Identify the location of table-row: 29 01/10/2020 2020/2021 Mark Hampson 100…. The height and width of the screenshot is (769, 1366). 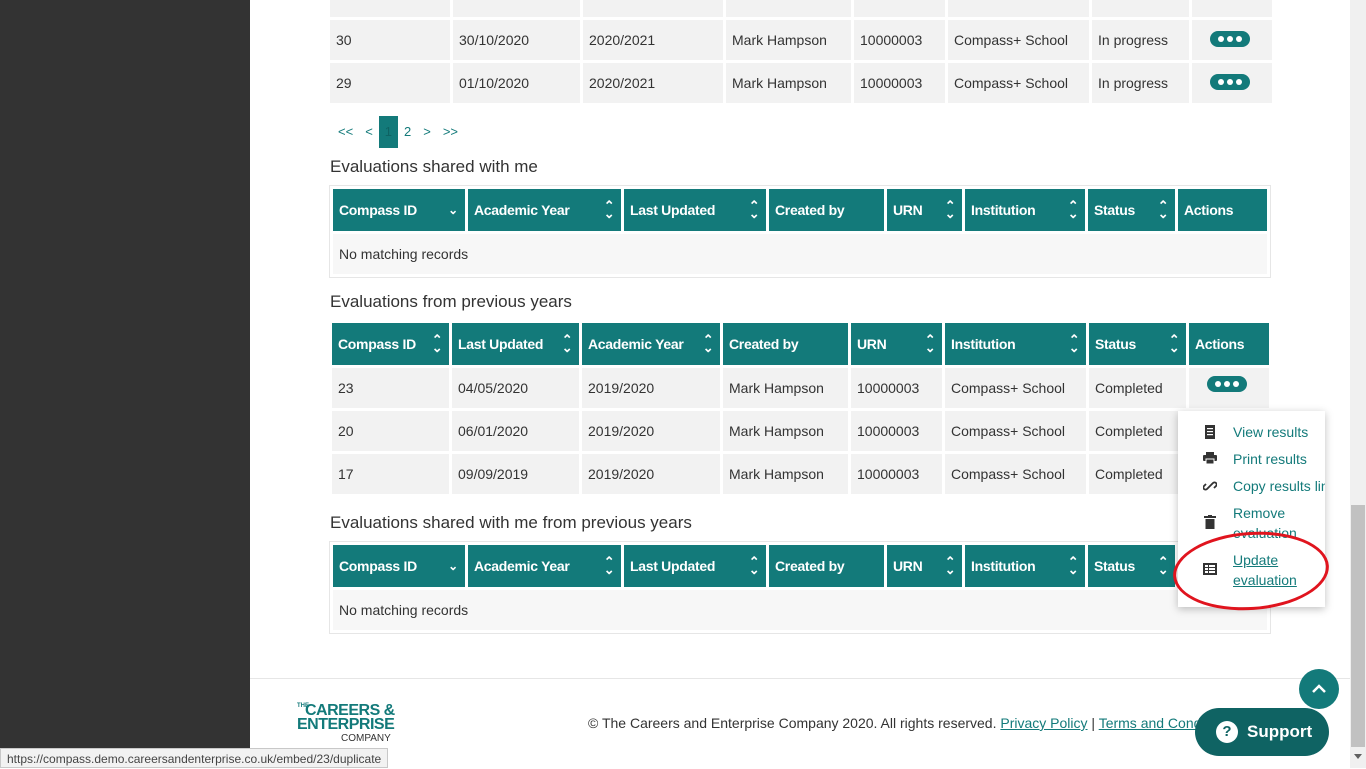
(801, 83).